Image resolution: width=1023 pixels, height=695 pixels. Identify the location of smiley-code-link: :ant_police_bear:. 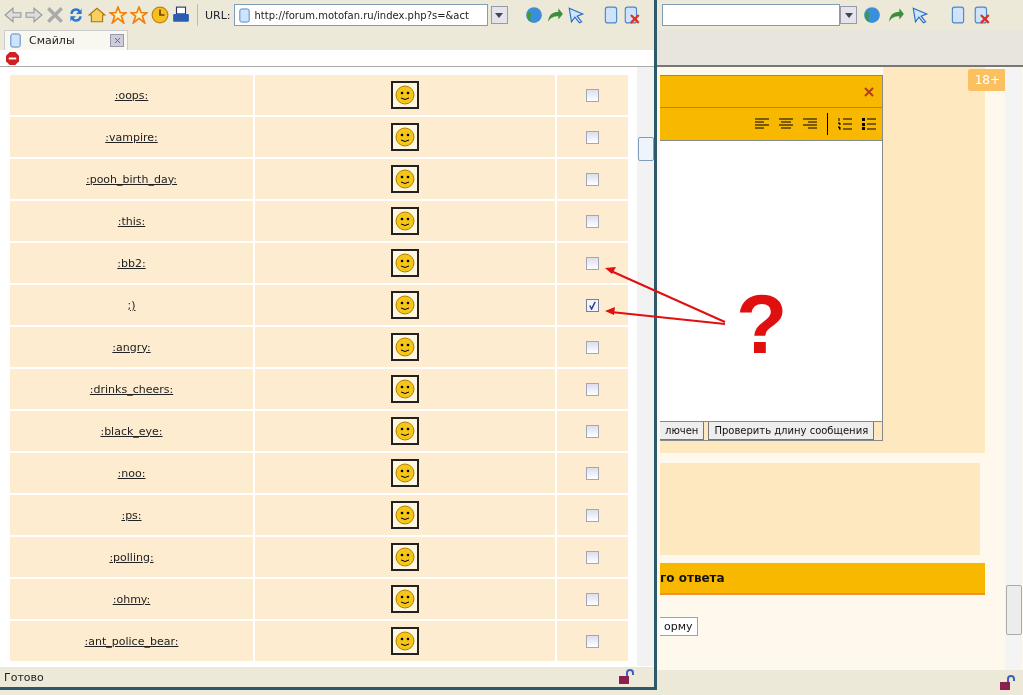
(131, 641).